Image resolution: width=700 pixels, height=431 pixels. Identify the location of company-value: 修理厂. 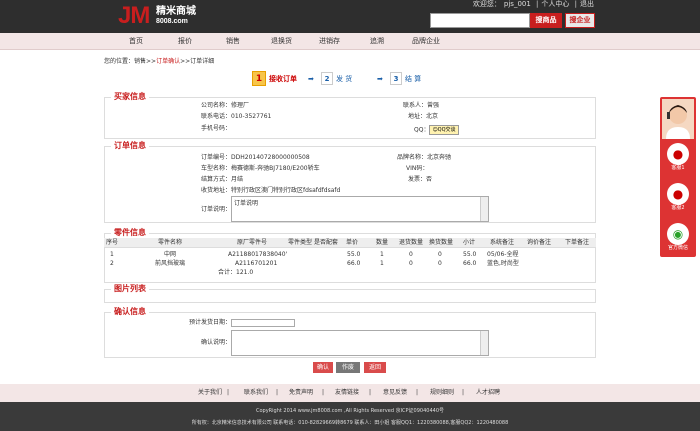
(240, 105).